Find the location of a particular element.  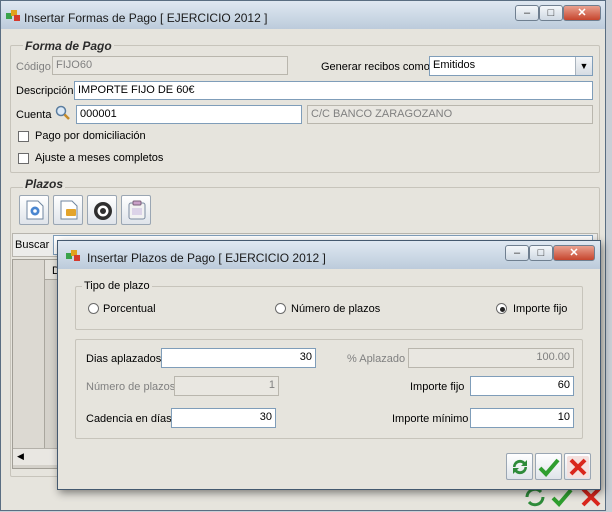

clipboard-plazo-button is located at coordinates (136, 210).